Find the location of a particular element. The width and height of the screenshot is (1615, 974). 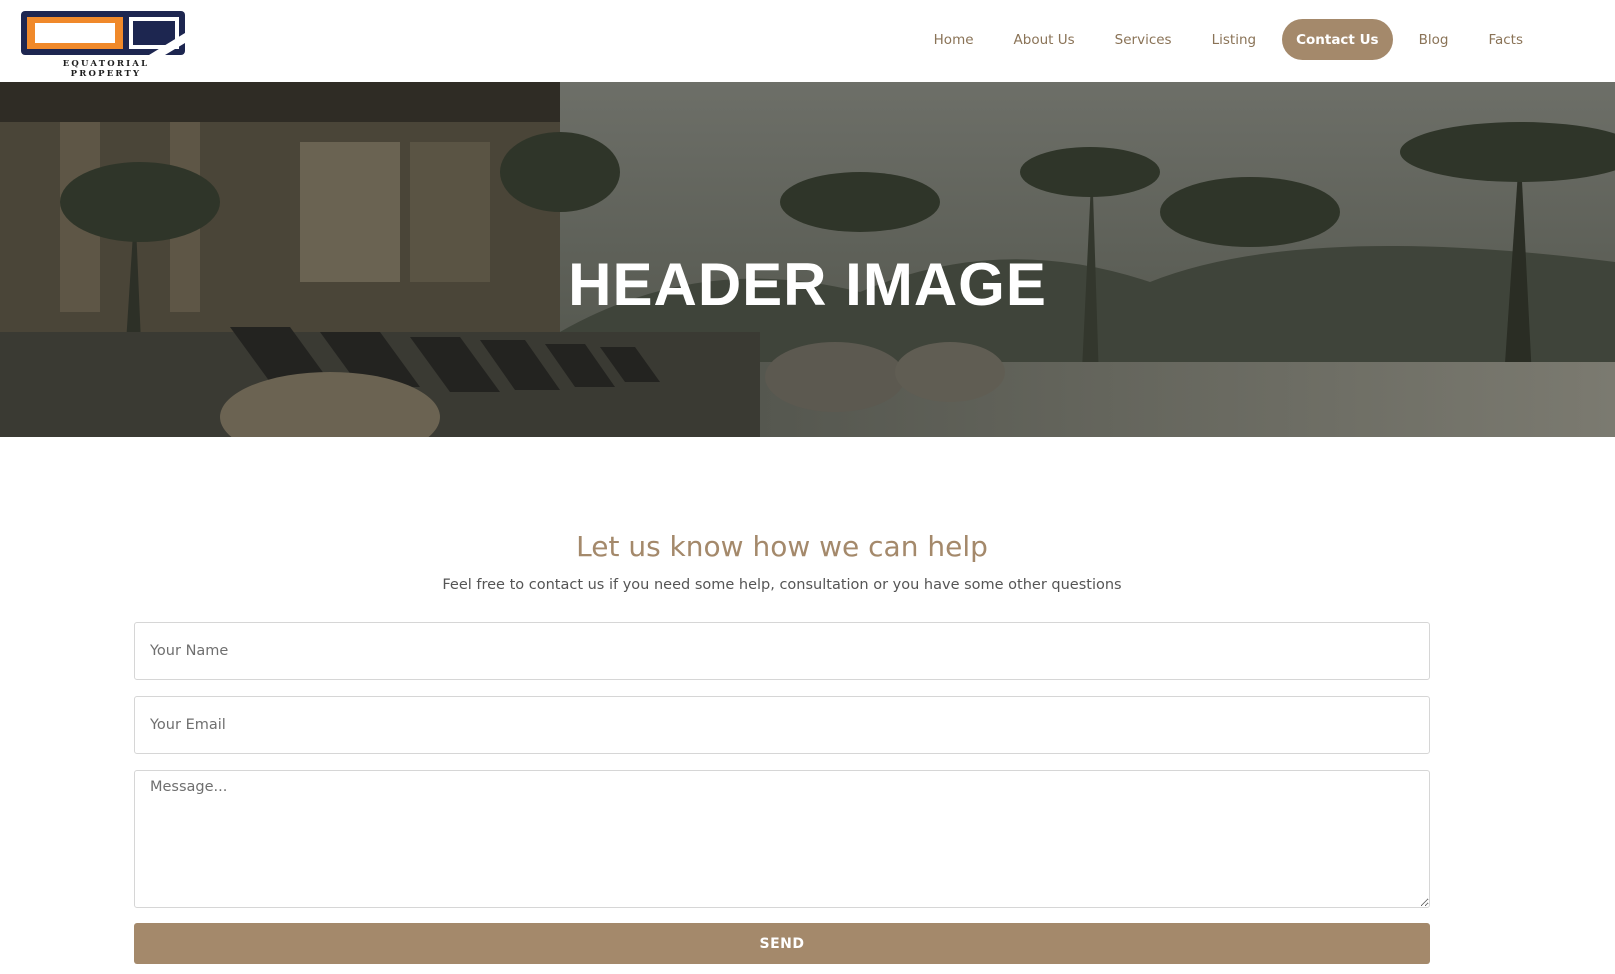

send-button: SEND is located at coordinates (782, 943).